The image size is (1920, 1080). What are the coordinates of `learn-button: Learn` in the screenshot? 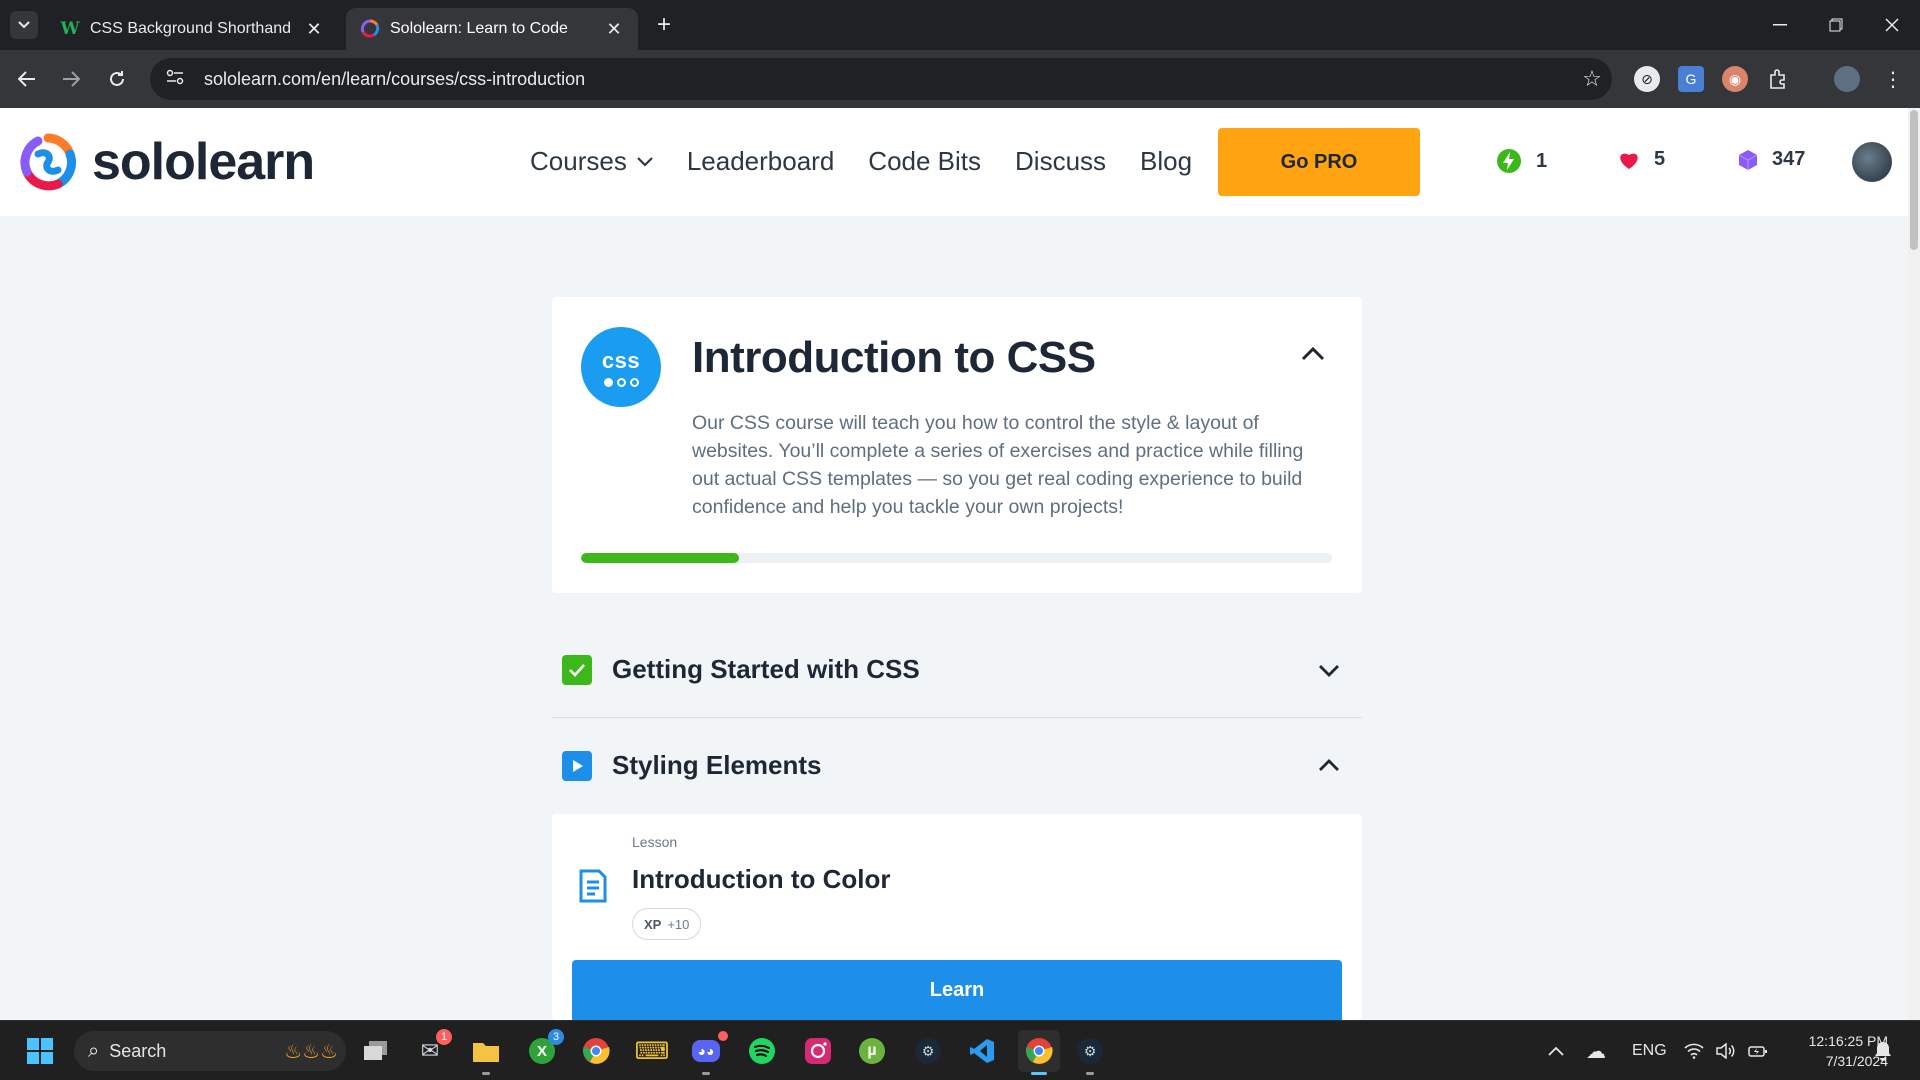 It's located at (957, 990).